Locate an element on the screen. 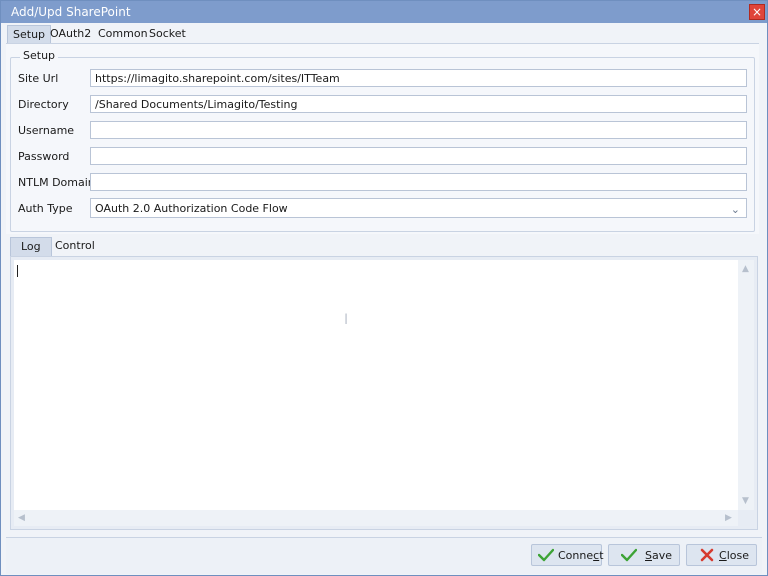 The image size is (768, 576). close-button: Close is located at coordinates (721, 555).